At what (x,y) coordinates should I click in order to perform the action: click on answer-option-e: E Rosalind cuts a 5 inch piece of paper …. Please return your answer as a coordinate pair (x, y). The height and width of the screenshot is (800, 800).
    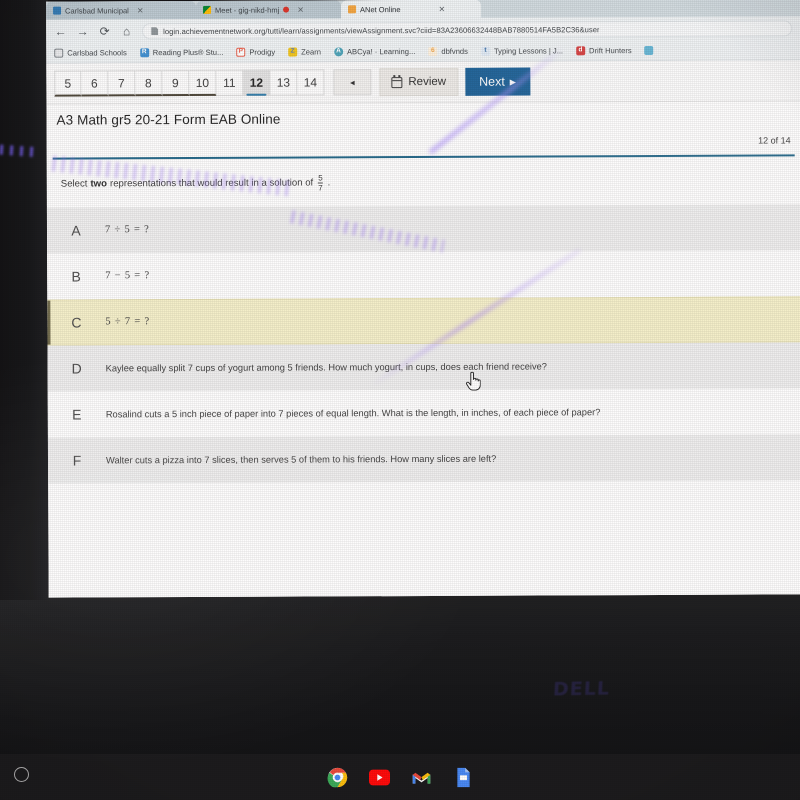
    Looking at the image, I should click on (423, 412).